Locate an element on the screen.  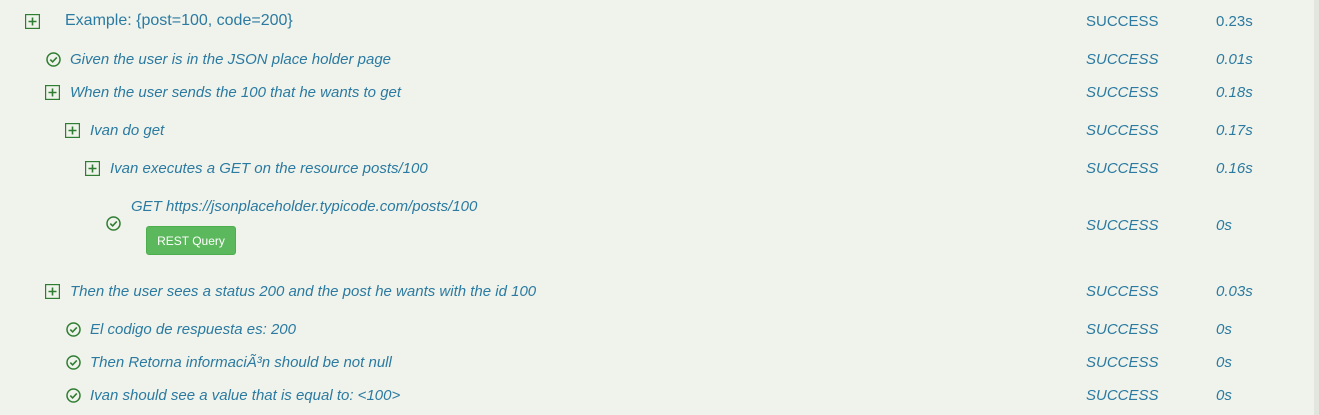
step-duration: 0.16s is located at coordinates (1234, 168).